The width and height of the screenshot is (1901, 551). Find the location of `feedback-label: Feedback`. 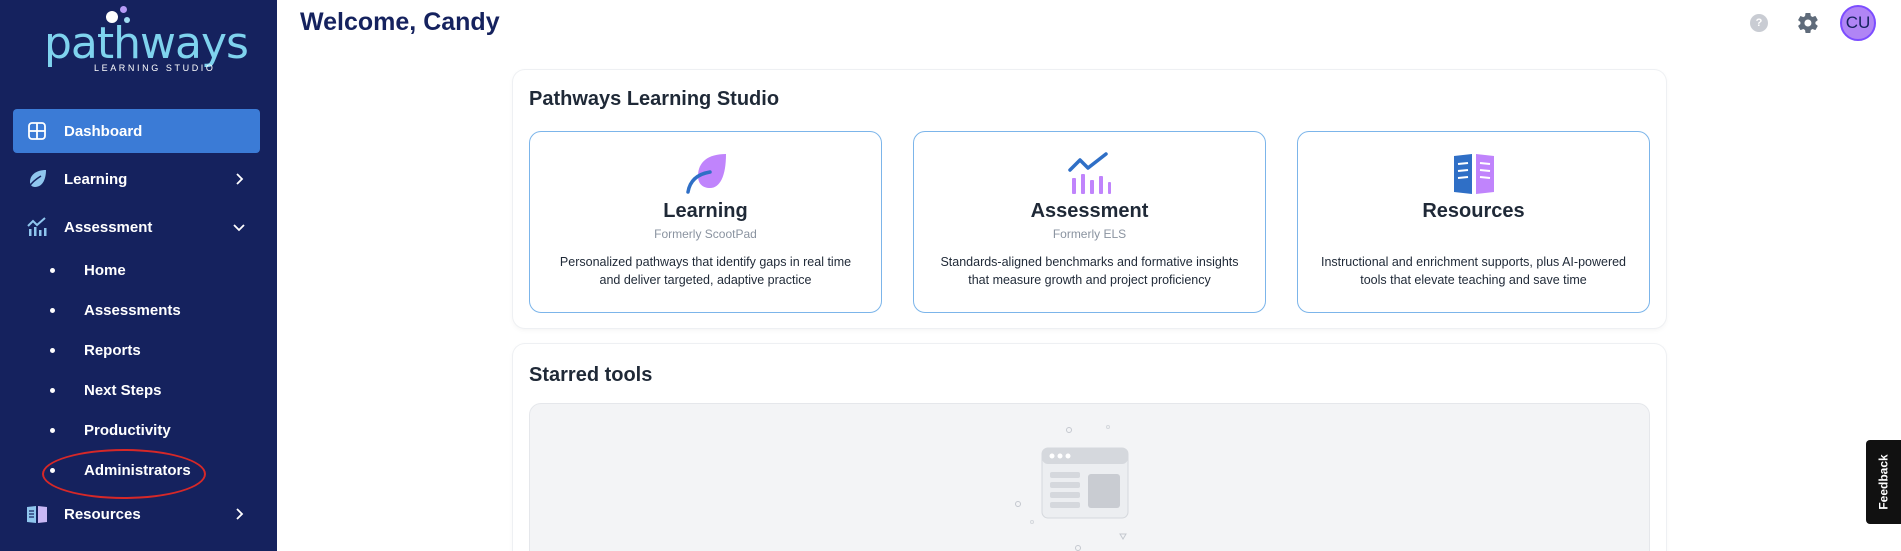

feedback-label: Feedback is located at coordinates (1883, 482).